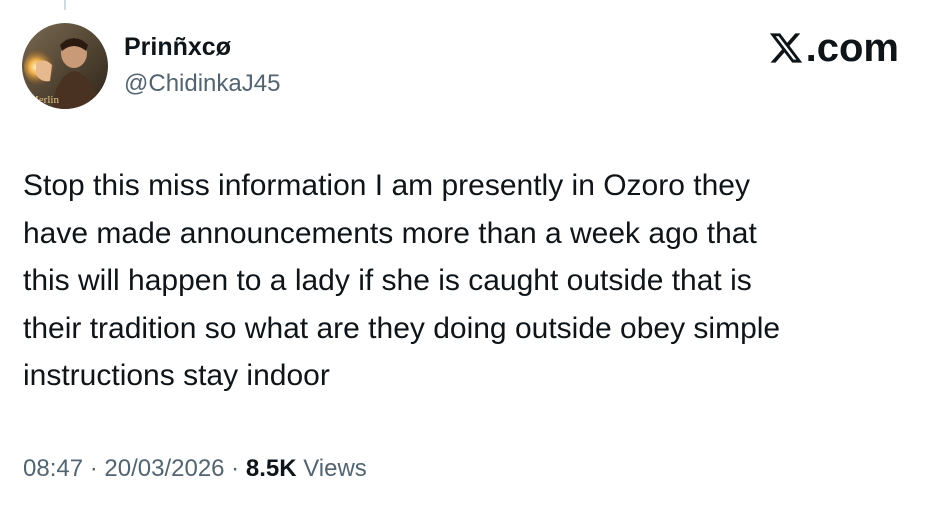 The image size is (946, 510). I want to click on tweet-date: 20/03/2026, so click(164, 468).